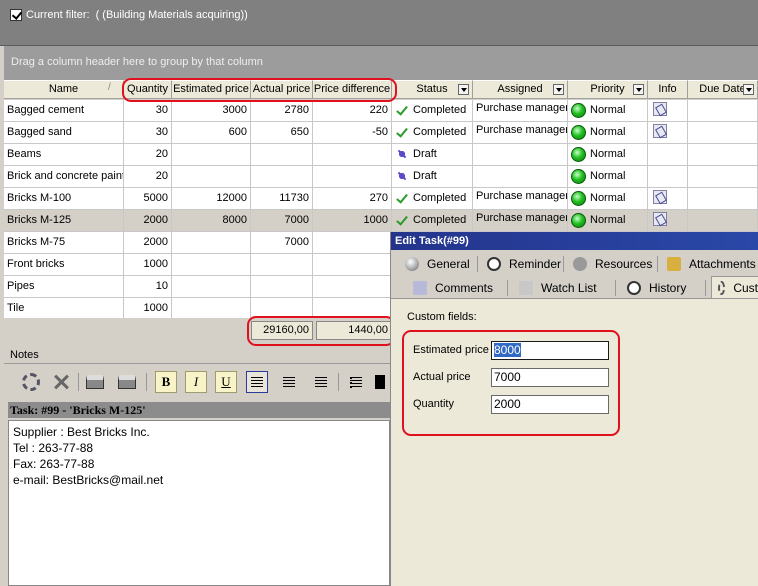 The image size is (758, 586). I want to click on col-name-cell: Bagged sand, so click(64, 133).